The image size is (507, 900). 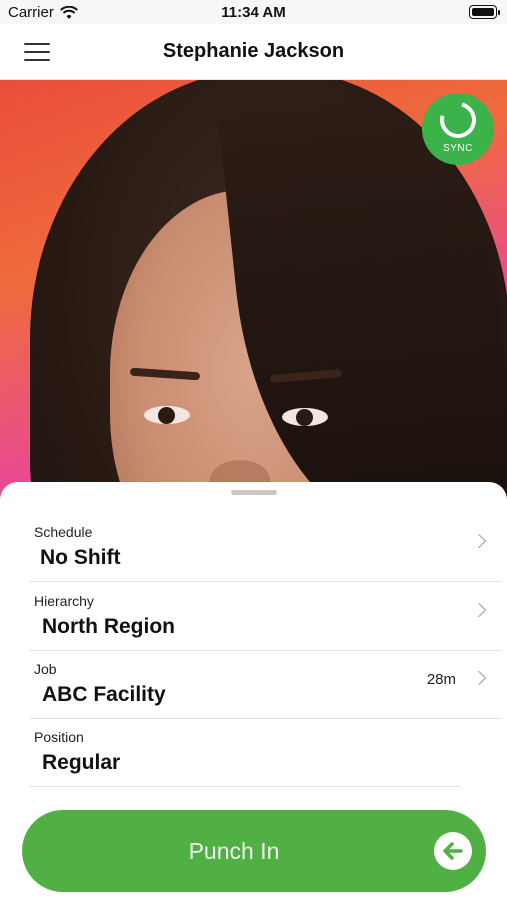 I want to click on sync-button: SYNC, so click(x=458, y=129).